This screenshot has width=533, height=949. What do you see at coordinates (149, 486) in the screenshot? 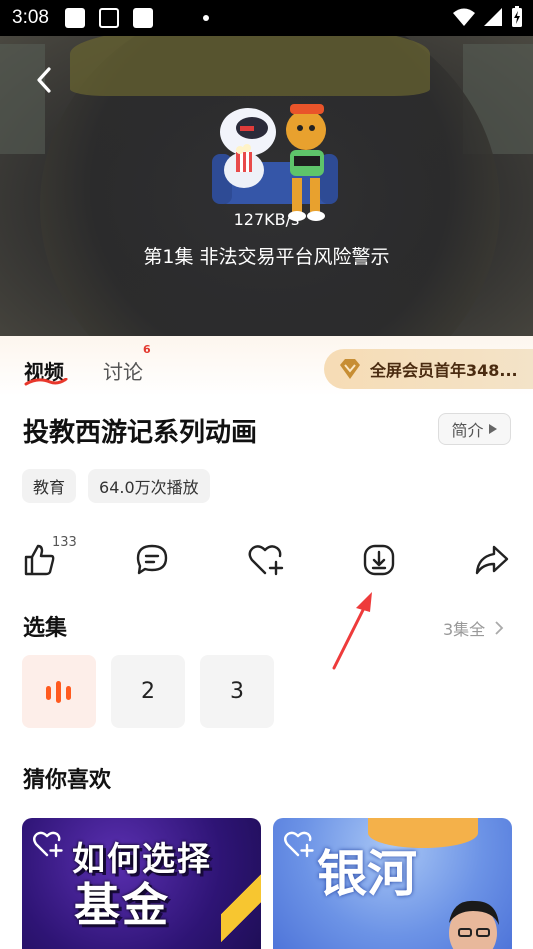
I see `play-count-tag: 64.0万次播放` at bounding box center [149, 486].